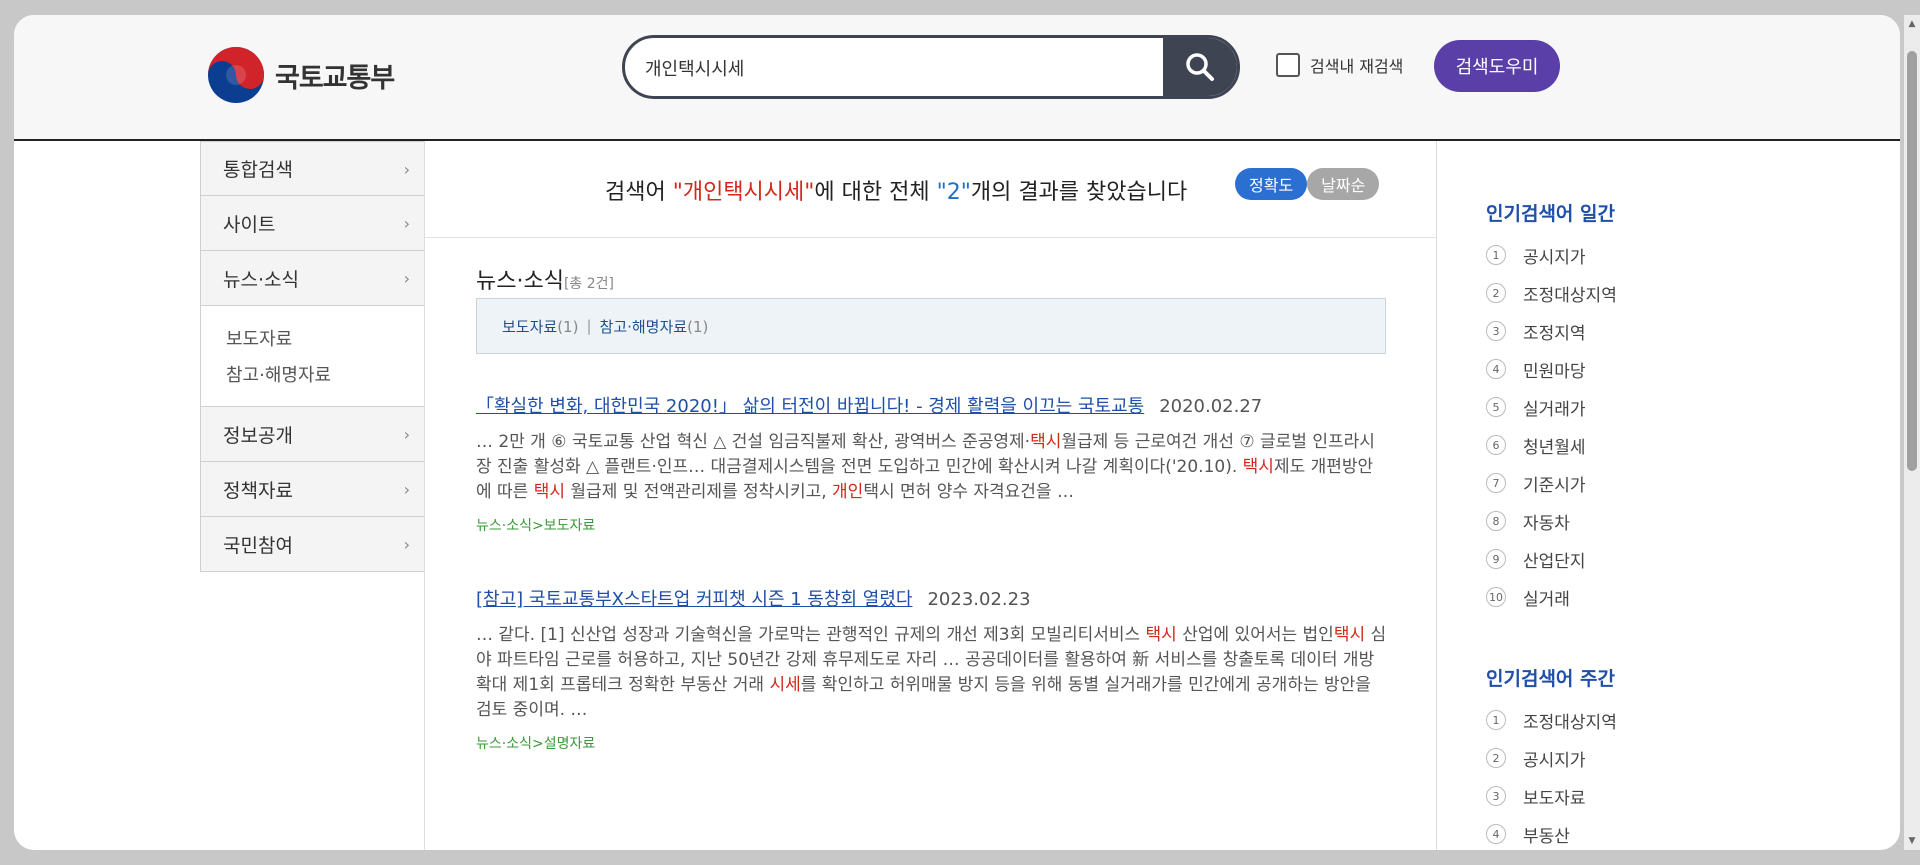  Describe the element at coordinates (1616, 293) in the screenshot. I see `popular-item: 2 조정대상지역` at that location.